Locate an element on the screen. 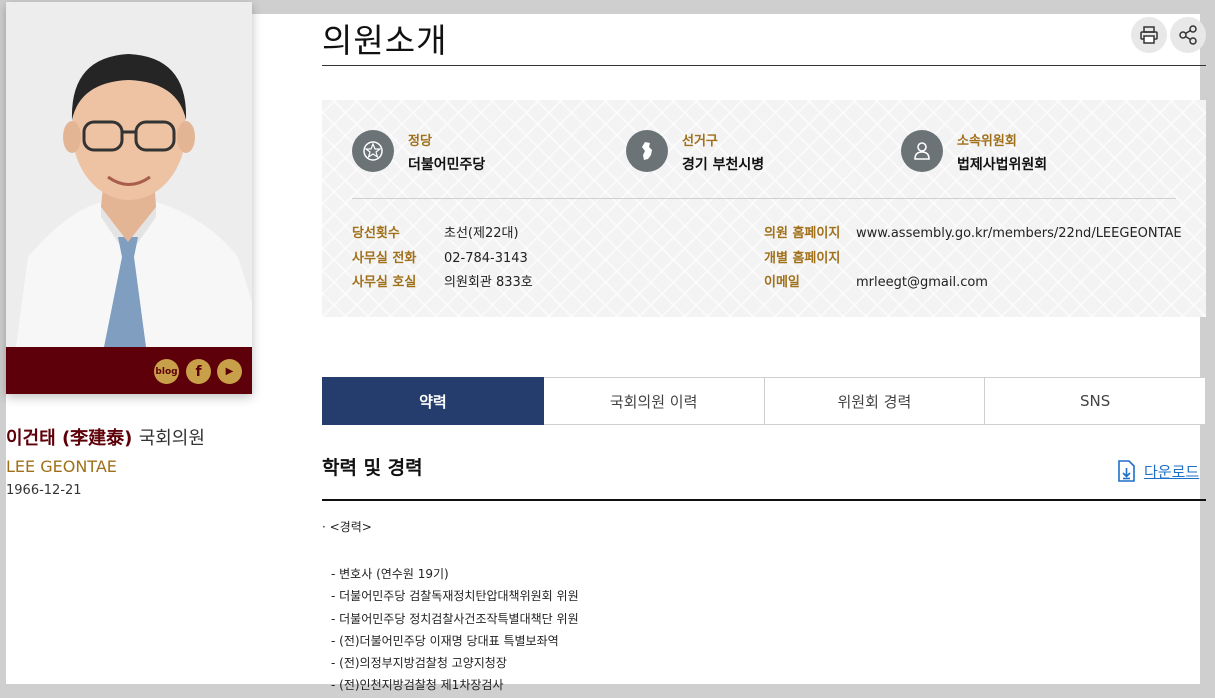 The width and height of the screenshot is (1215, 698). detail-email: 이메일 mrleegt@gmail.com is located at coordinates (876, 280).